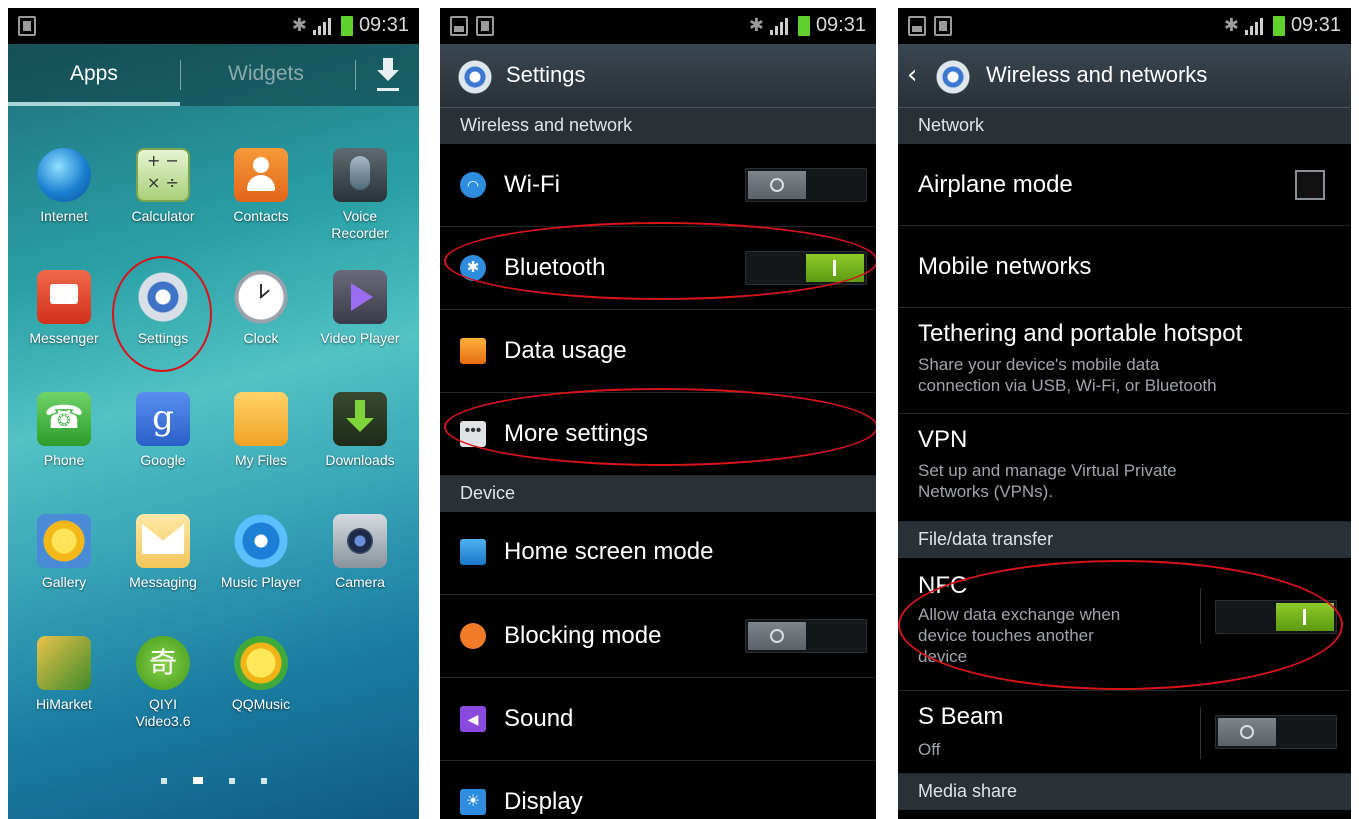 The image size is (1359, 819). Describe the element at coordinates (64, 297) in the screenshot. I see `messenger-icon` at that location.